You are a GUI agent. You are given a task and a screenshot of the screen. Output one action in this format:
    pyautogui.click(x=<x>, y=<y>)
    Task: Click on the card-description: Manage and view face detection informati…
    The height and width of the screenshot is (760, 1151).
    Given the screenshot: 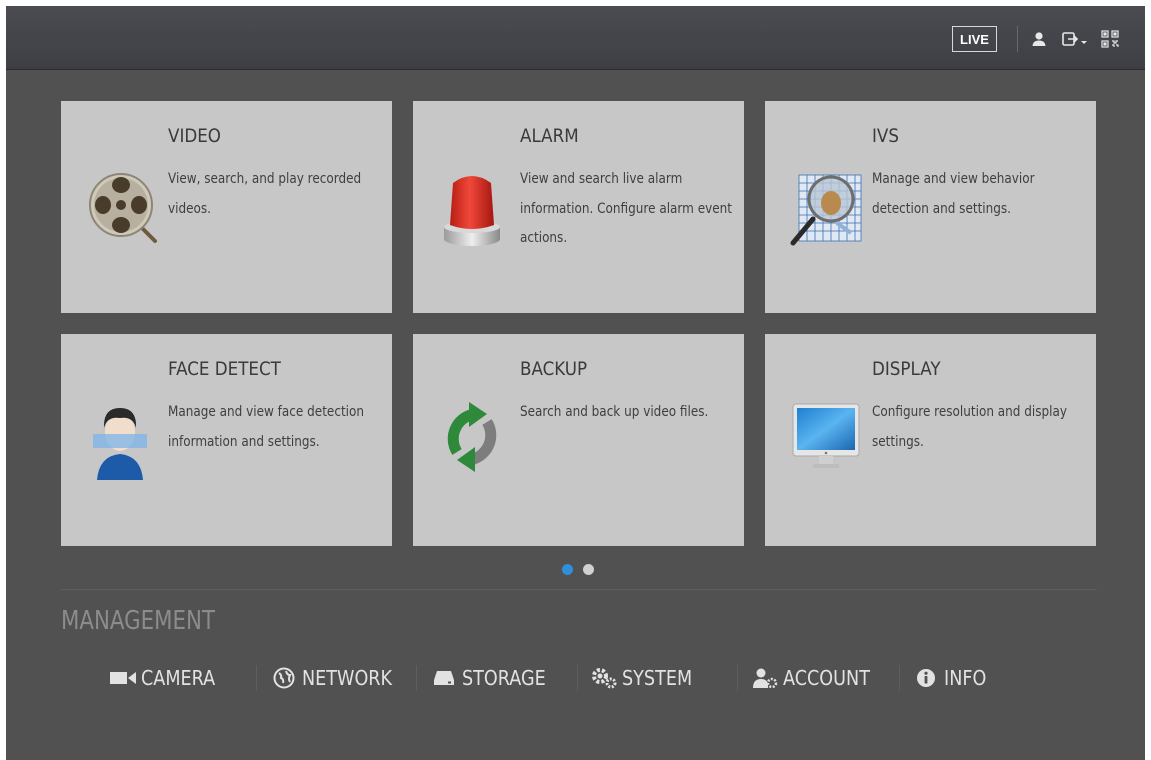 What is the action you would take?
    pyautogui.click(x=266, y=427)
    